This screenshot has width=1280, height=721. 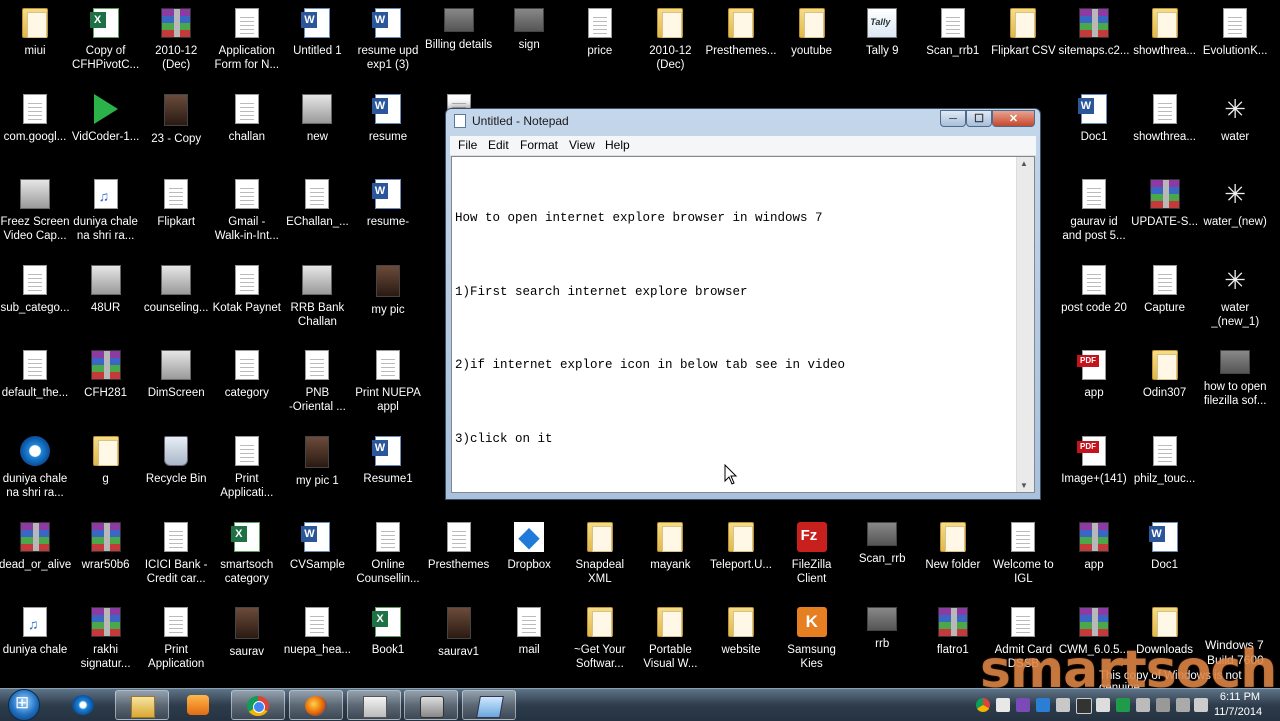 I want to click on desktop-icon-miui: miui, so click(x=35, y=44).